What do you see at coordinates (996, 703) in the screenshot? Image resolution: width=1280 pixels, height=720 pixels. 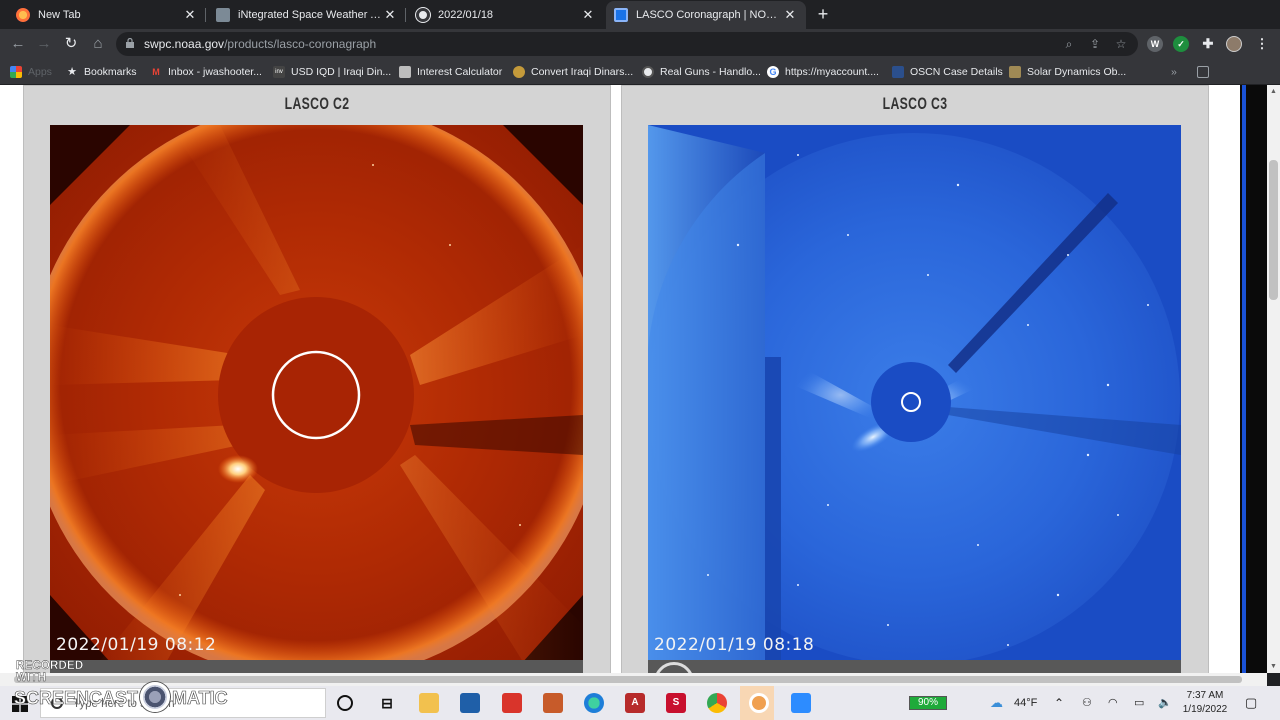 I see `weather-icon: ☁` at bounding box center [996, 703].